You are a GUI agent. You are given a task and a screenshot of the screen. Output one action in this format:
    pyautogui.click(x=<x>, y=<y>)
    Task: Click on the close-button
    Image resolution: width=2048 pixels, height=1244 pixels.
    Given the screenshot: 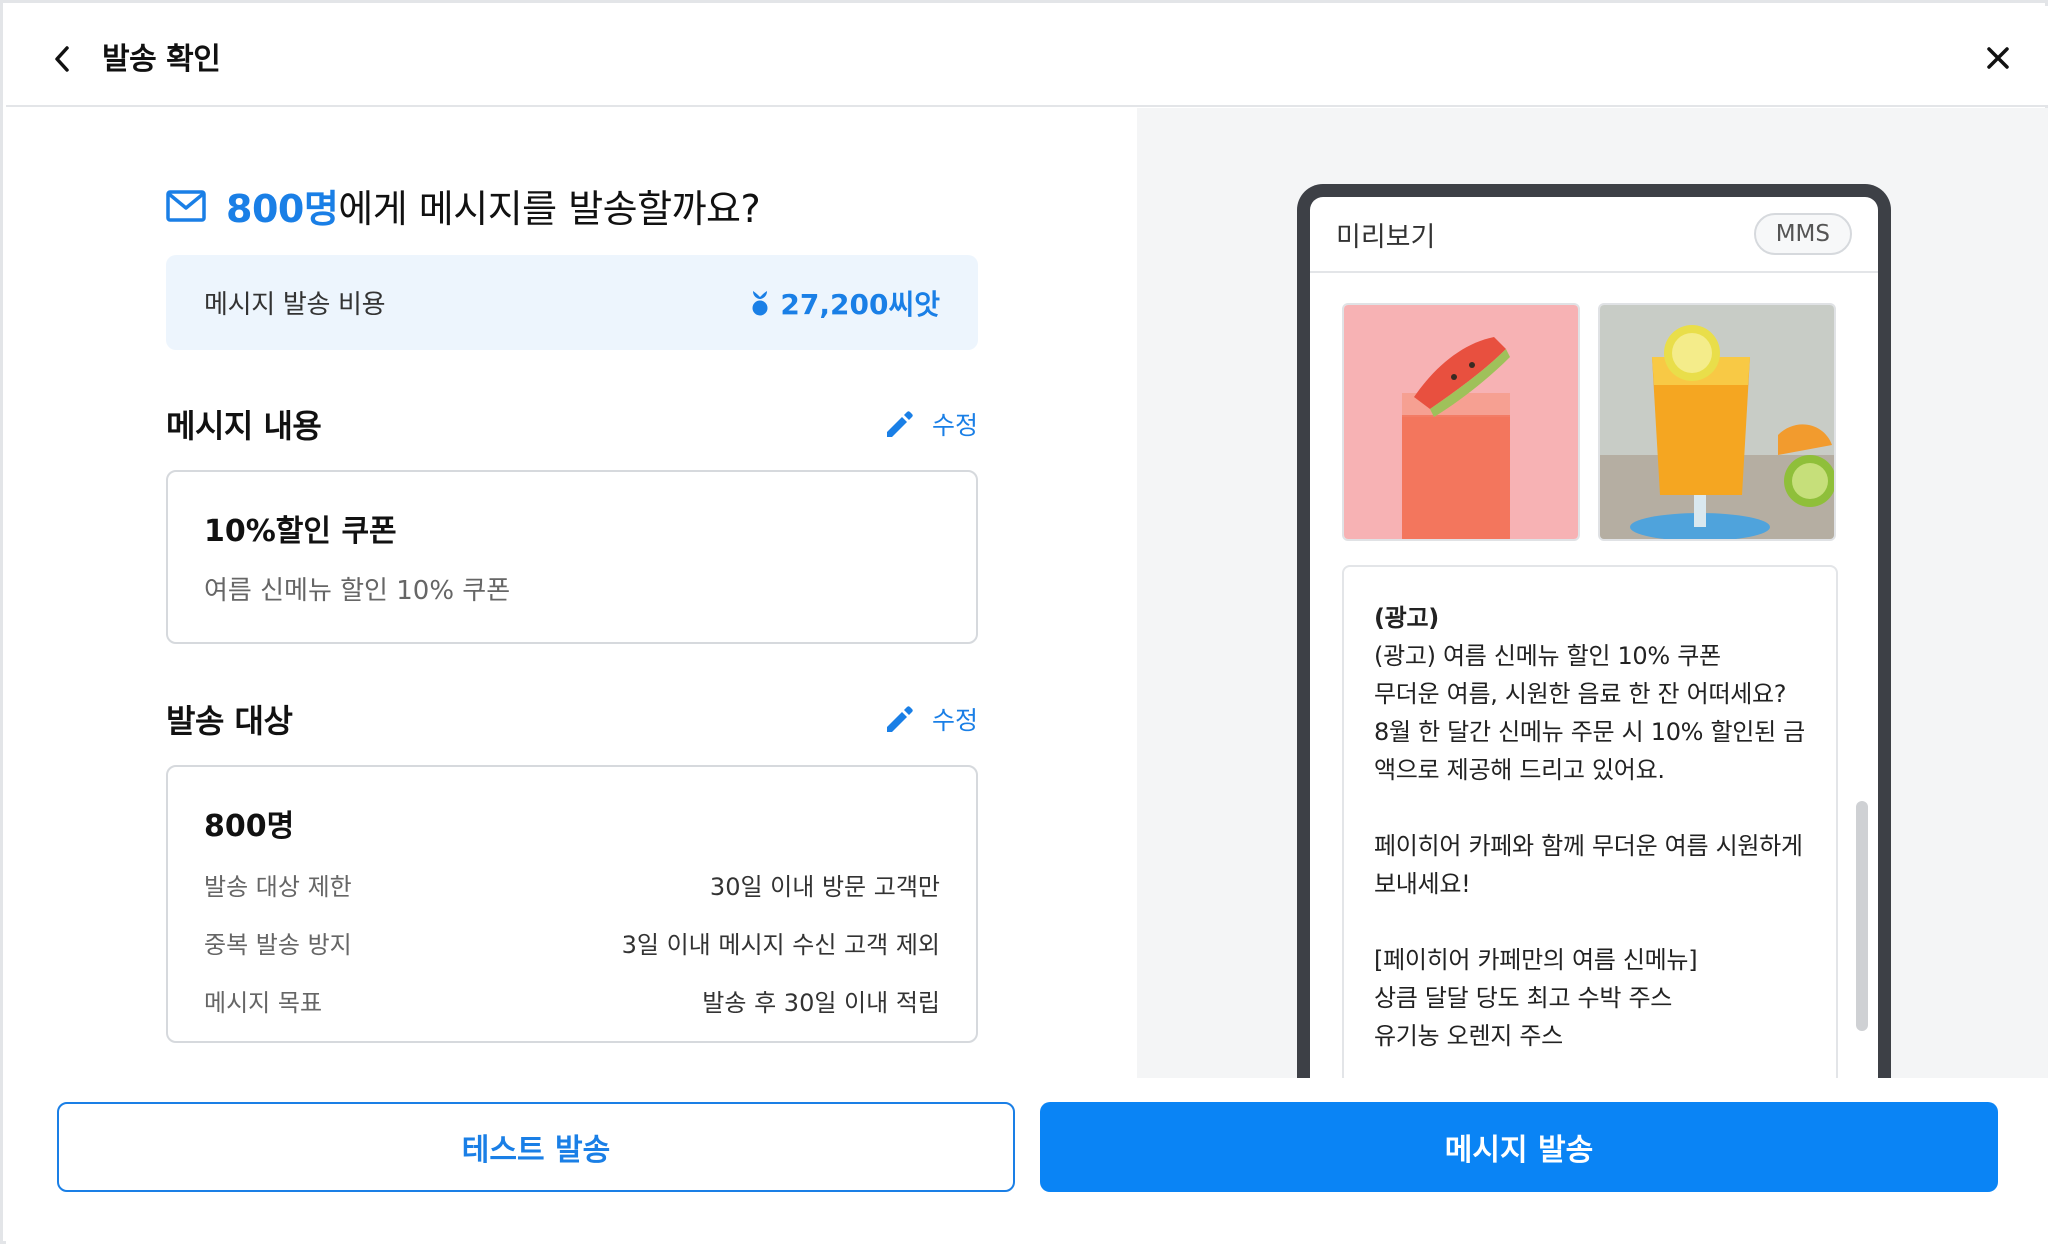 What is the action you would take?
    pyautogui.click(x=1998, y=58)
    